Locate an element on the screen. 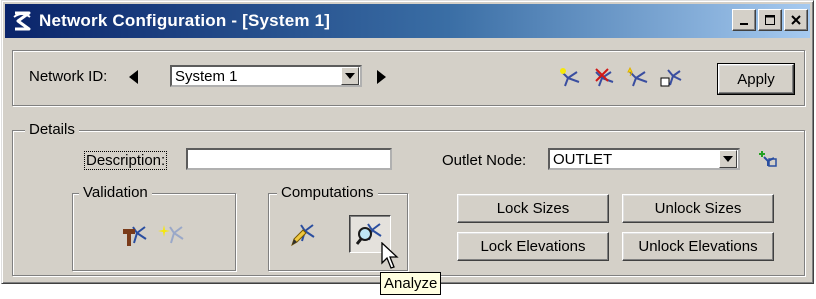 This screenshot has width=816, height=299. analyze-tooltip: Analyze is located at coordinates (411, 283).